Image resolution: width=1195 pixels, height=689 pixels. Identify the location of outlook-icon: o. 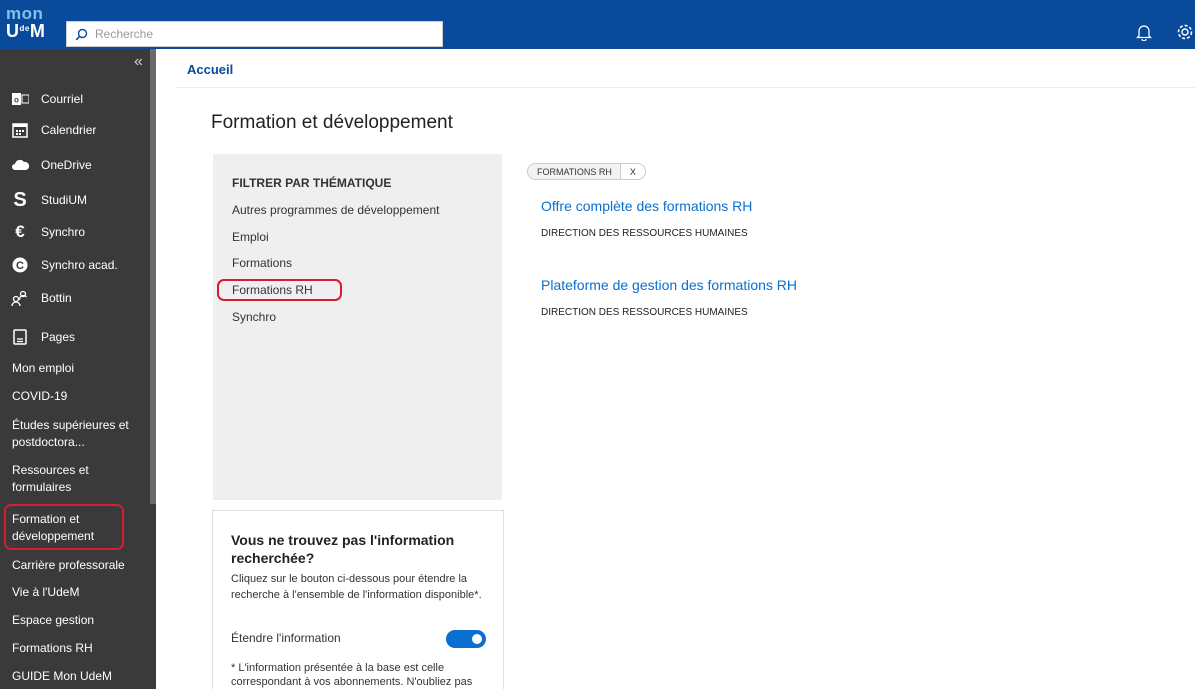
(20, 99).